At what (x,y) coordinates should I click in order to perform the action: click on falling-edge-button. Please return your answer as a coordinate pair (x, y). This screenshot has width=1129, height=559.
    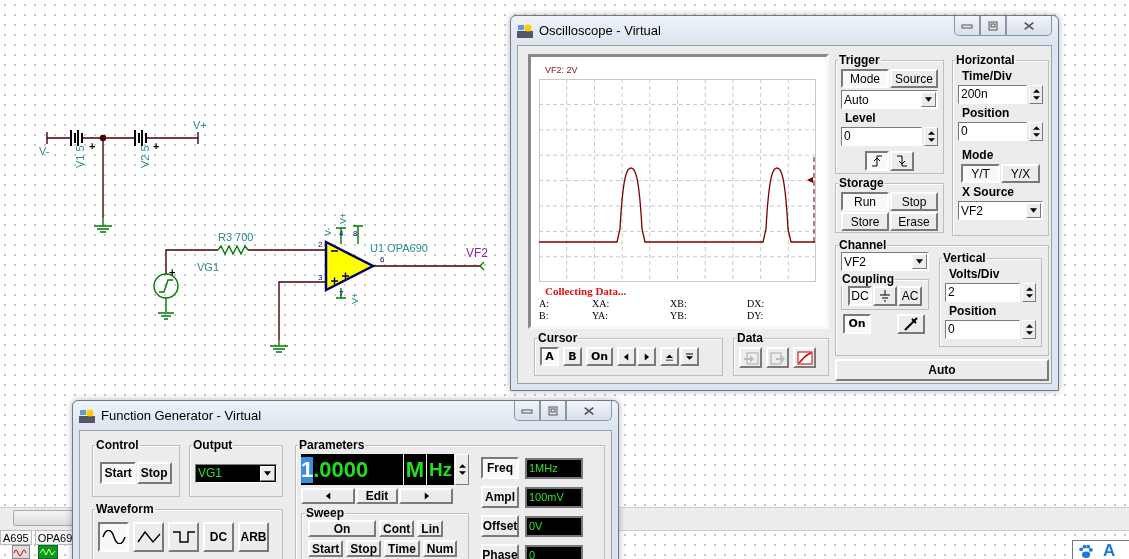
    Looking at the image, I should click on (902, 161).